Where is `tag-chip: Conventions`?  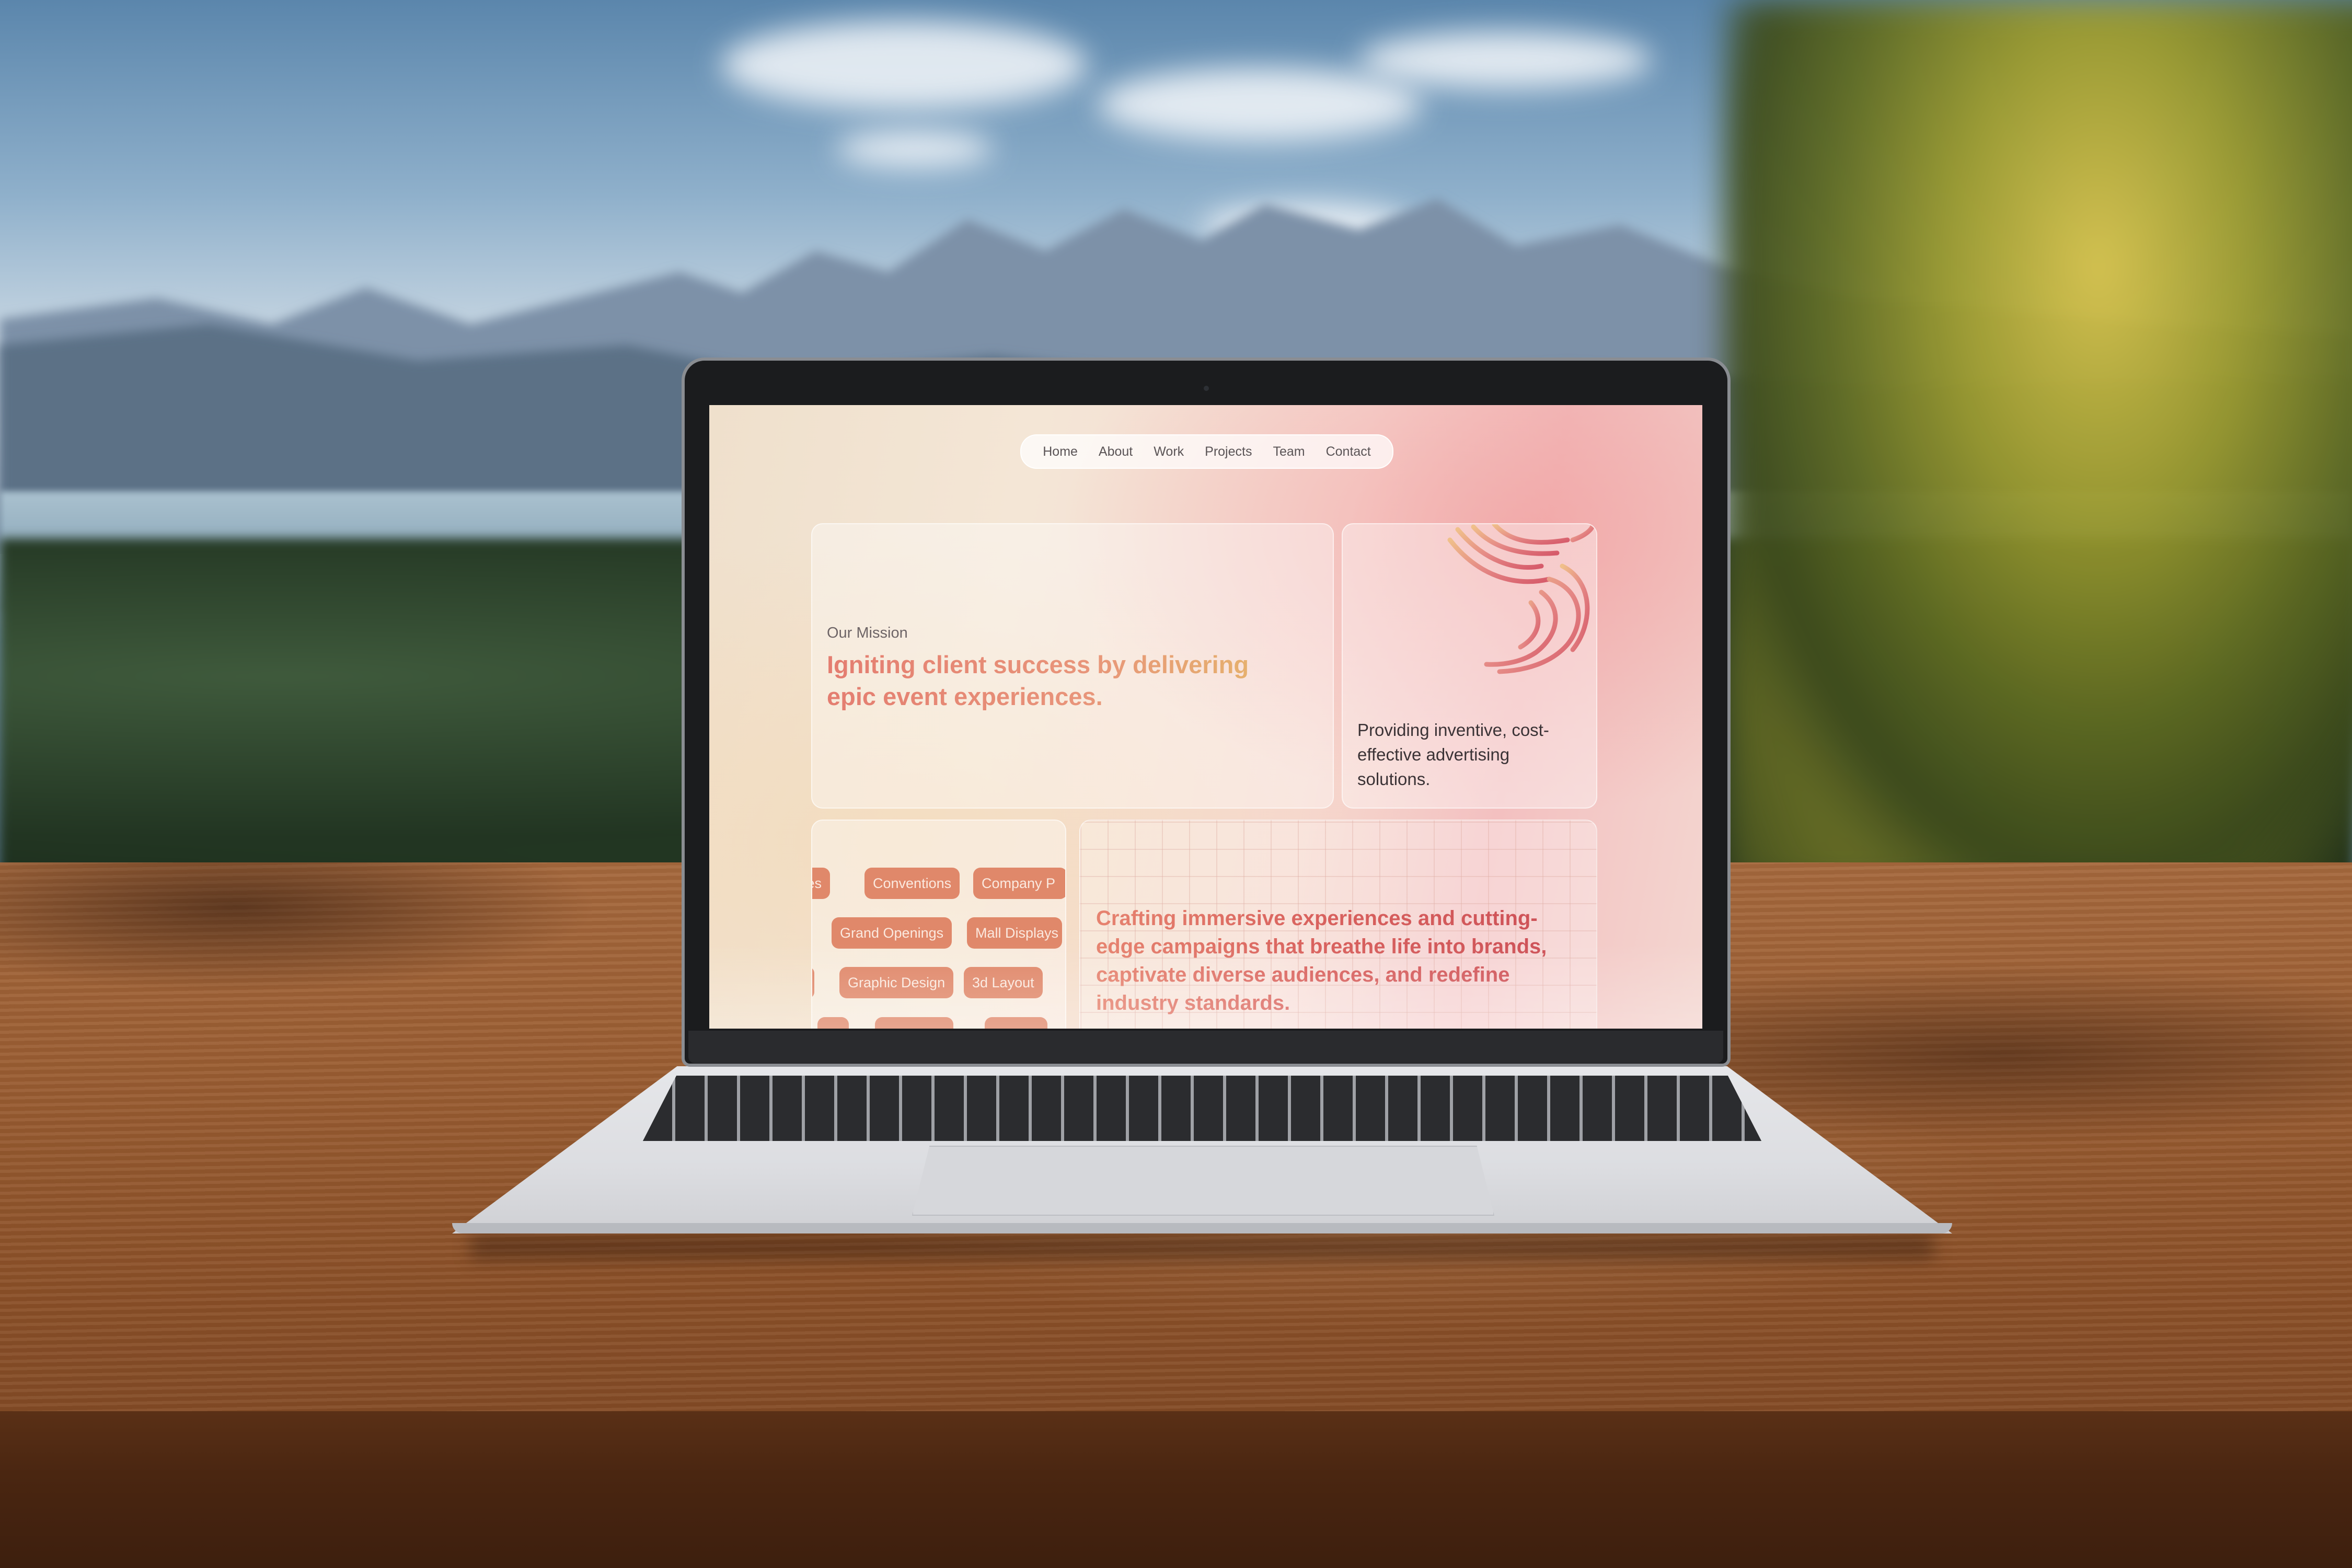
tag-chip: Conventions is located at coordinates (912, 883).